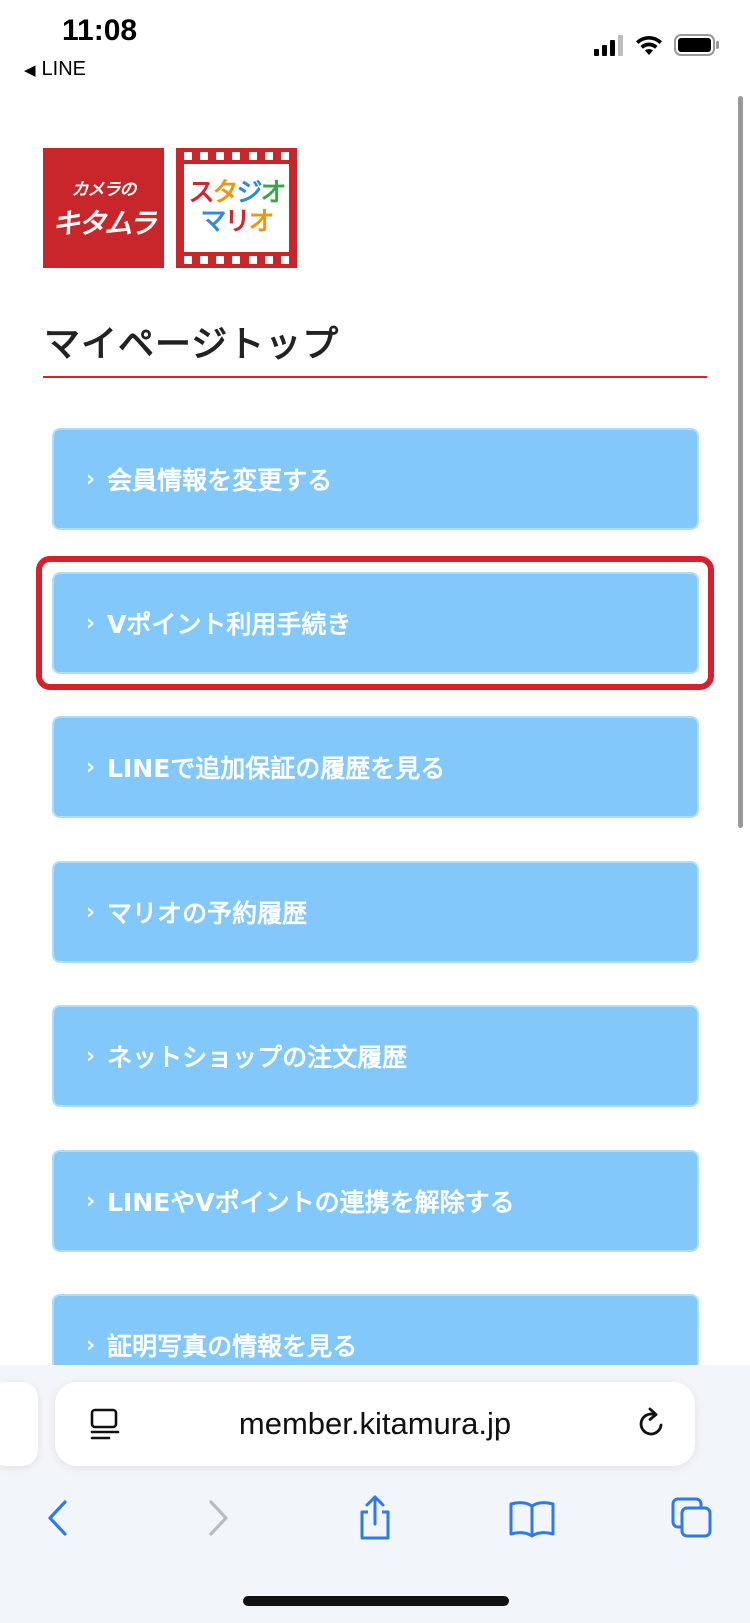 This screenshot has height=1623, width=750. What do you see at coordinates (376, 1601) in the screenshot?
I see `home-indicator` at bounding box center [376, 1601].